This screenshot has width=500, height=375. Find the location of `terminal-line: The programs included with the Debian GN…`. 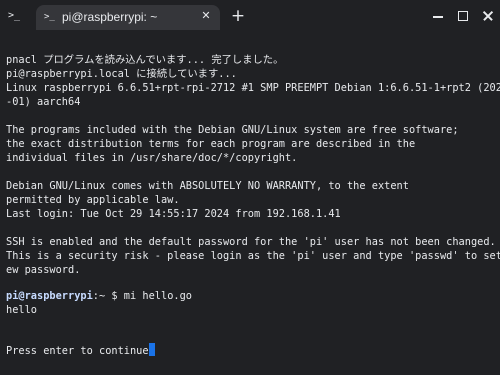

terminal-line: The programs included with the Debian GN… is located at coordinates (232, 130).